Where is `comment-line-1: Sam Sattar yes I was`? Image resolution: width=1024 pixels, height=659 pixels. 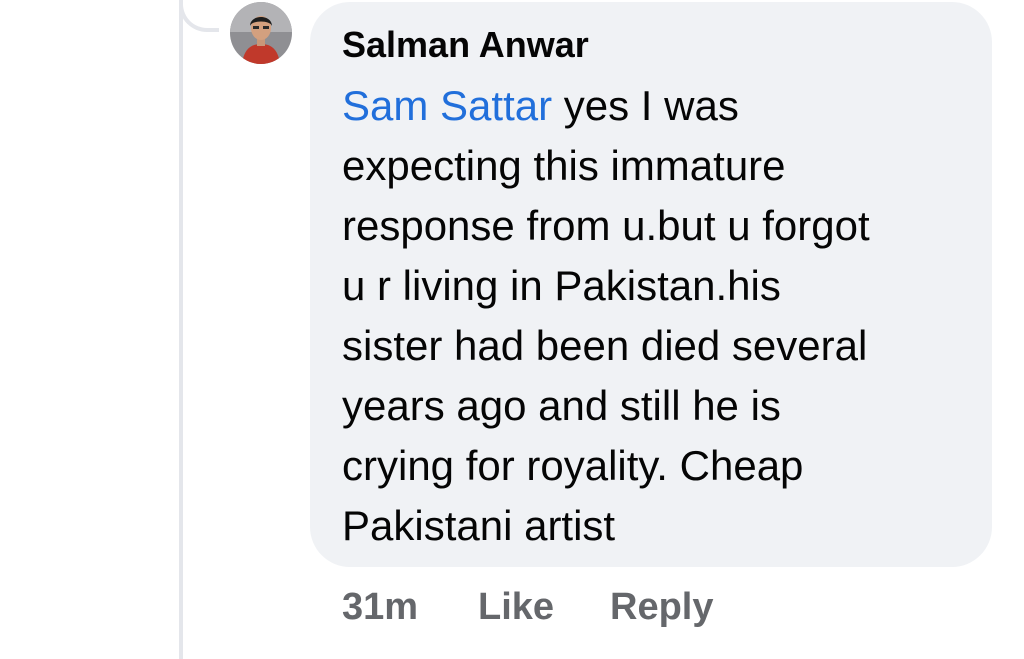
comment-line-1: Sam Sattar yes I was is located at coordinates (657, 106).